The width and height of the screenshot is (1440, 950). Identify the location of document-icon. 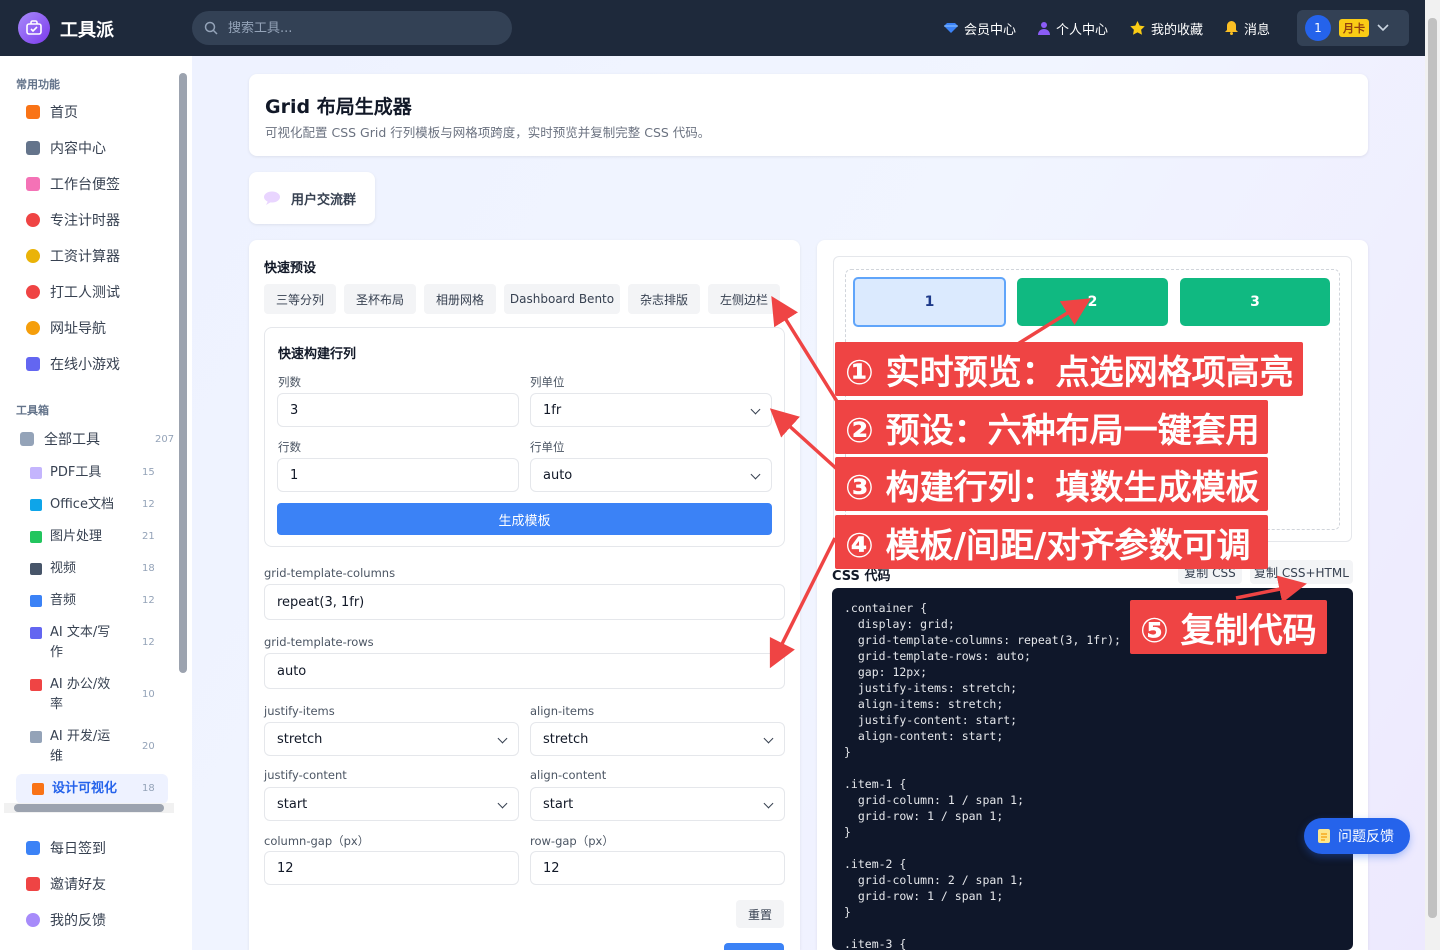
(1324, 836).